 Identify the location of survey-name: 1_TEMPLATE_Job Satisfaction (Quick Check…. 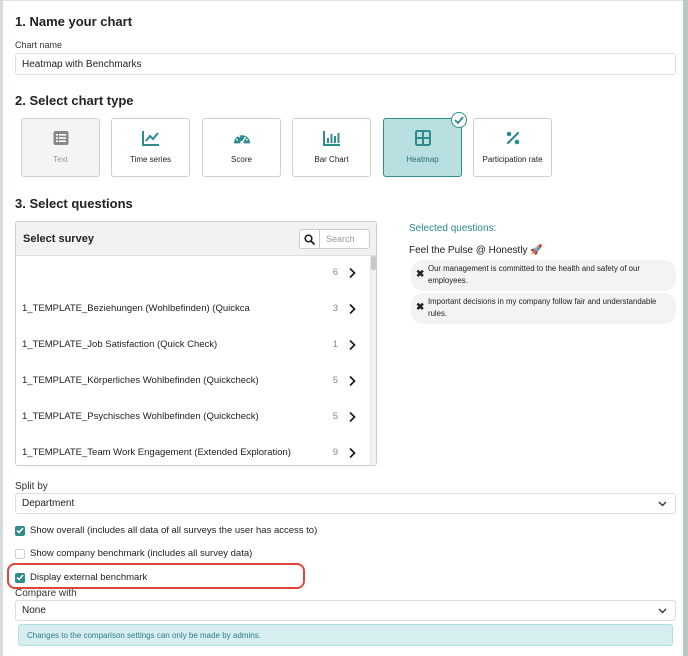
(120, 344).